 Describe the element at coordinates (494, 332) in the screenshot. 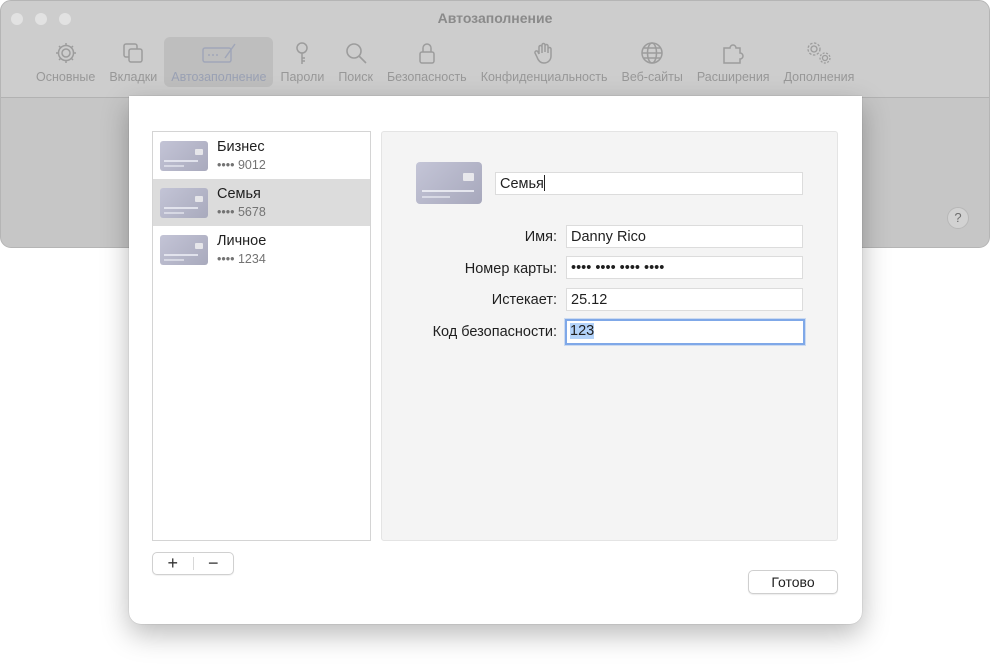

I see `security-code-label: Код безопасности:` at that location.